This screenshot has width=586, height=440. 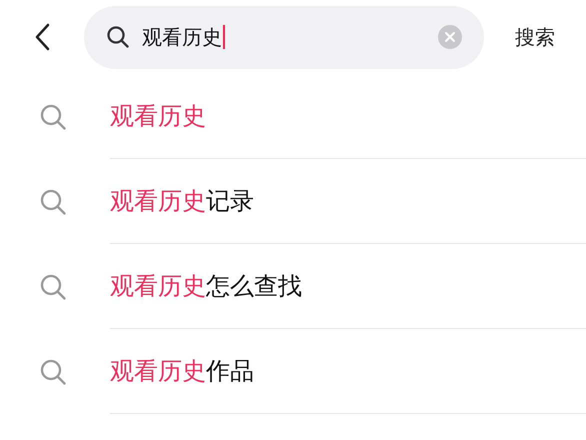 I want to click on suggestion-item: 观看历史作品, so click(x=182, y=371).